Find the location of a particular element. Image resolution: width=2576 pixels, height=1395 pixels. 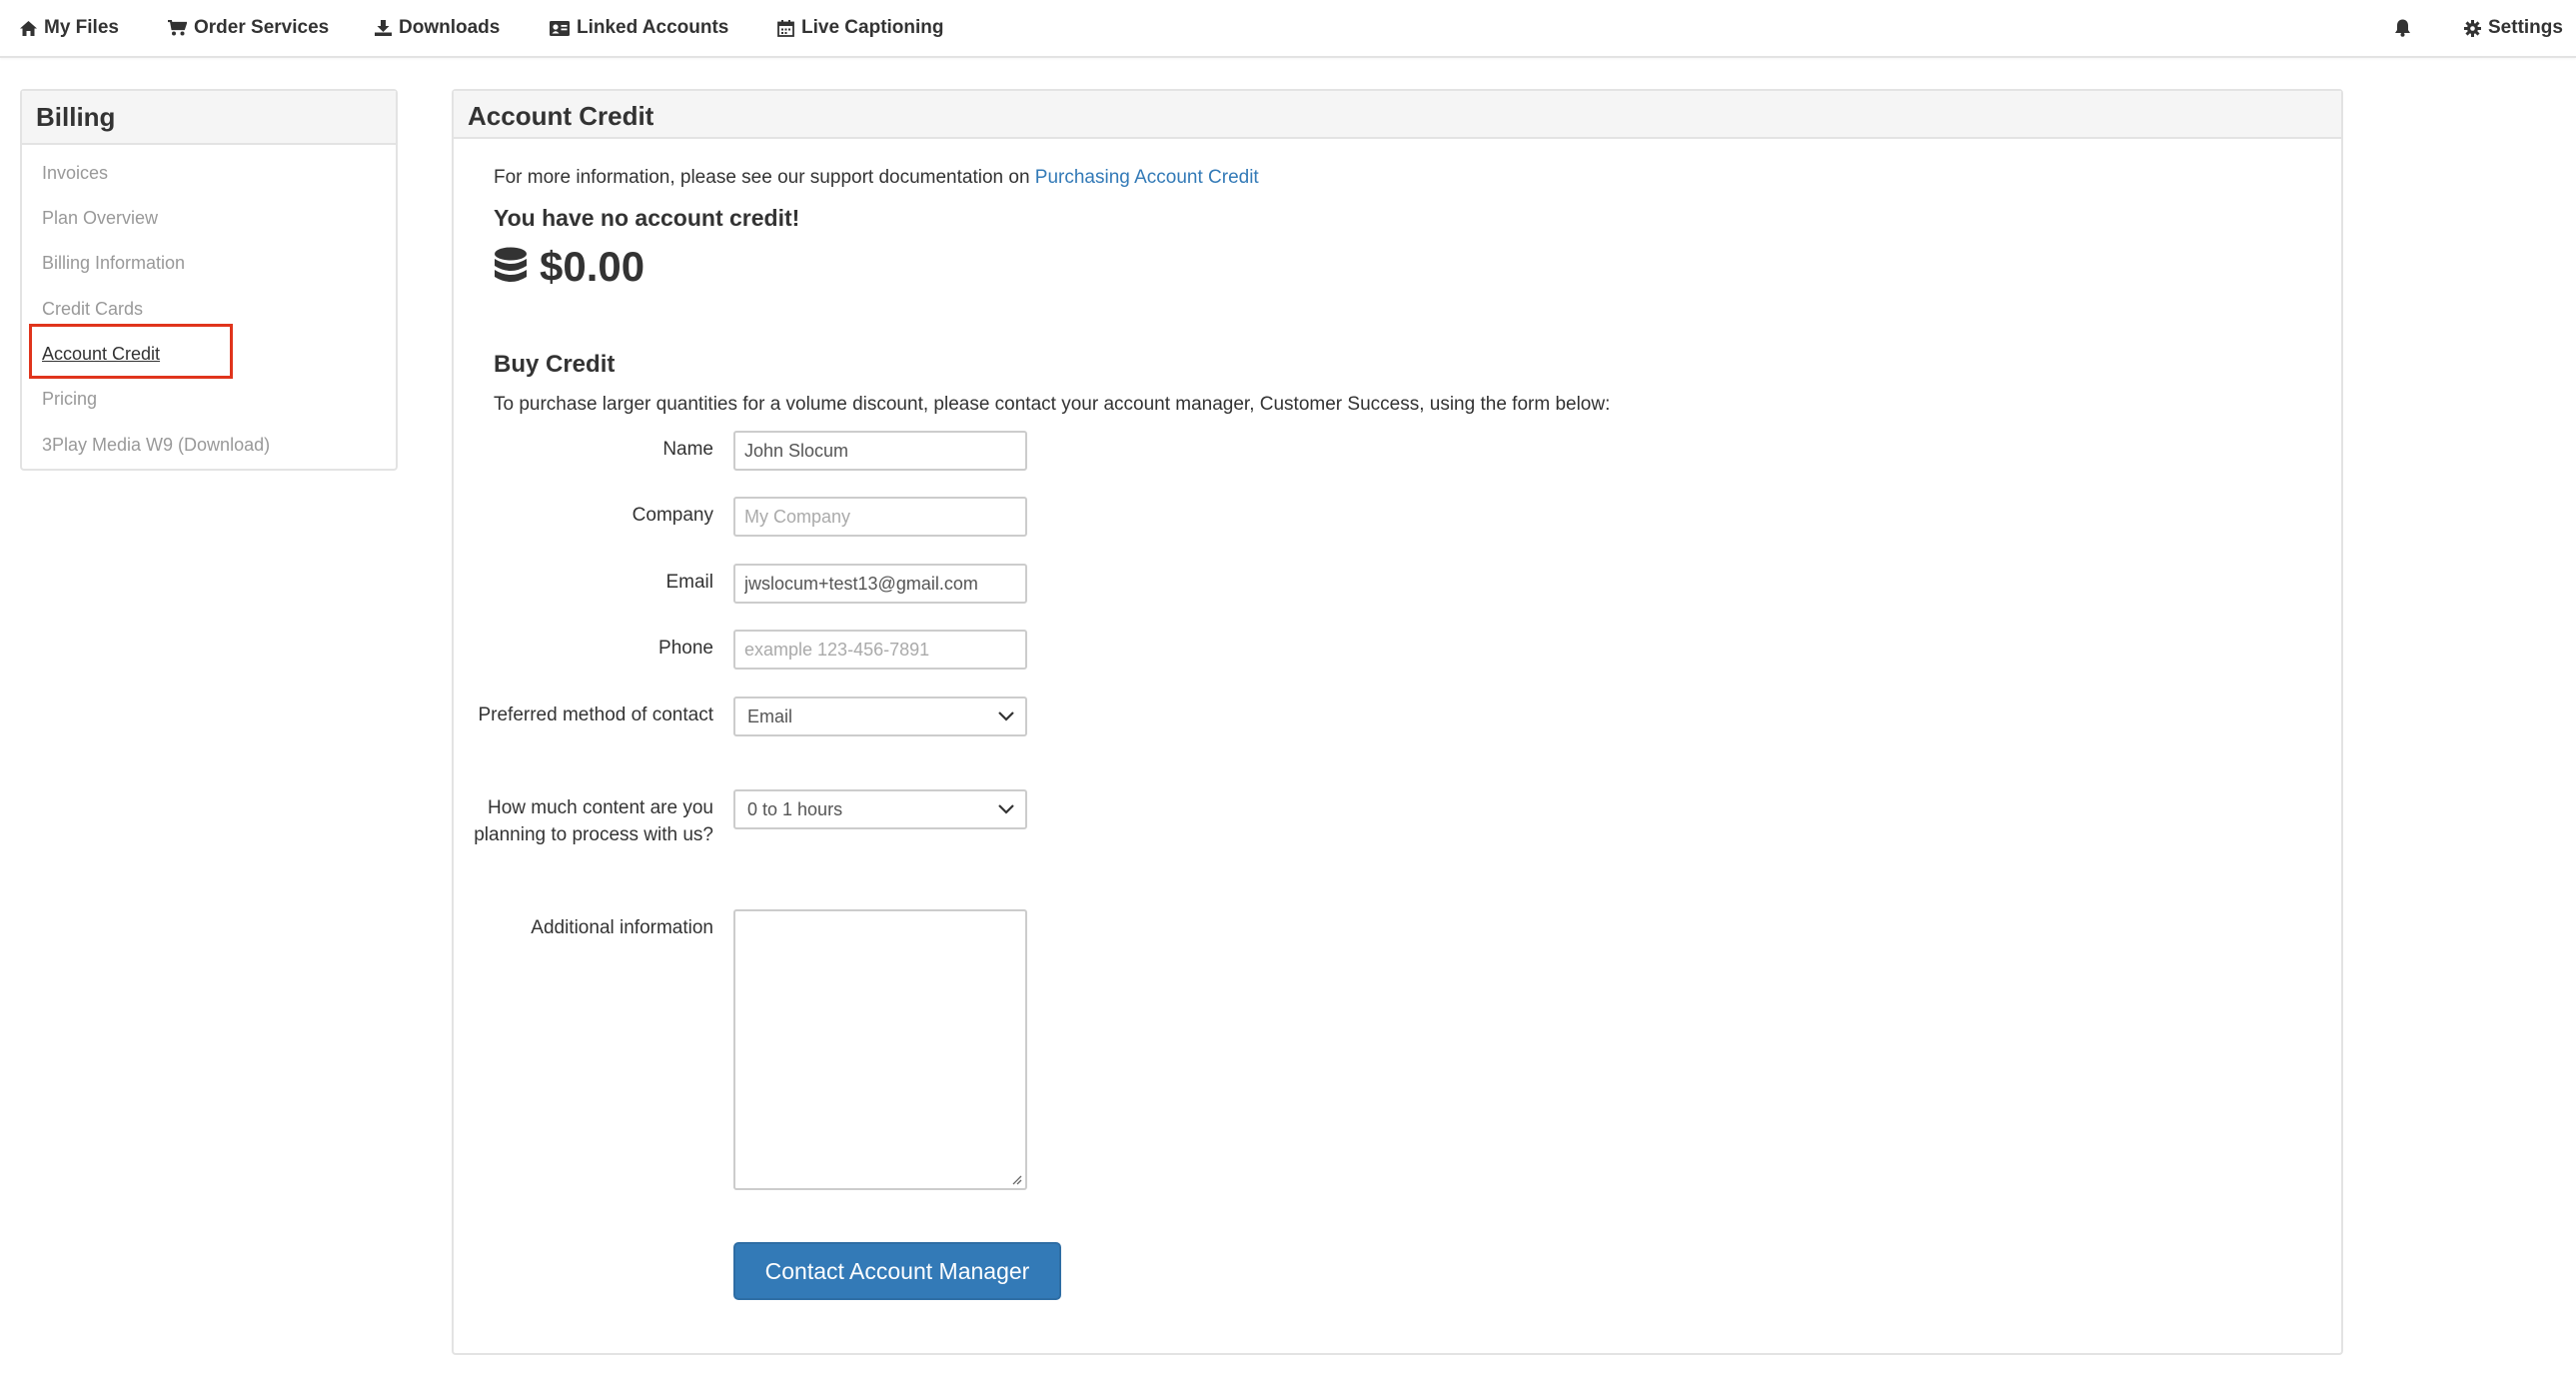

resize-grip-icon is located at coordinates (1016, 1179).